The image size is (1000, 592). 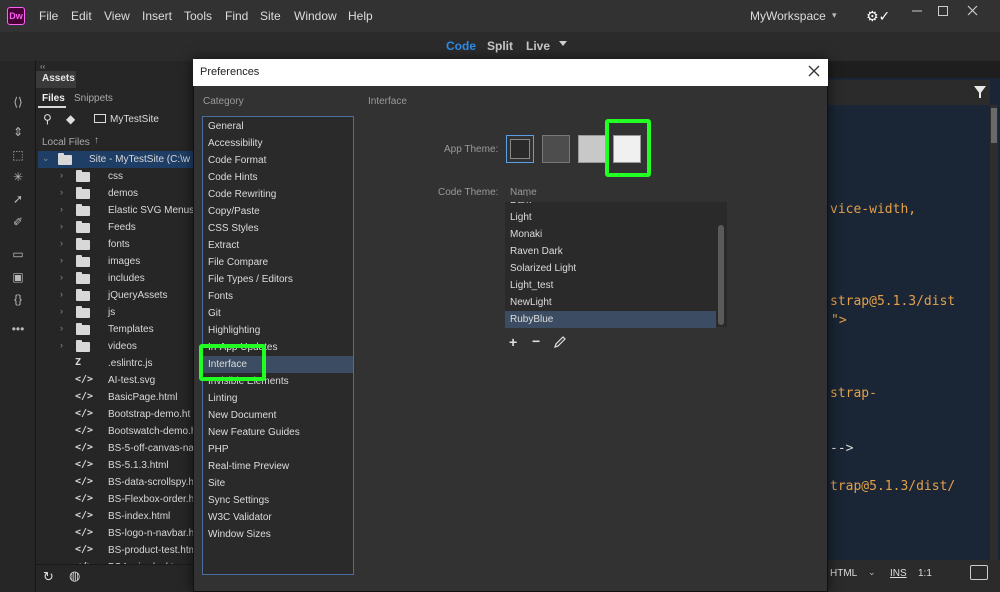 I want to click on category-item: General, so click(x=278, y=126).